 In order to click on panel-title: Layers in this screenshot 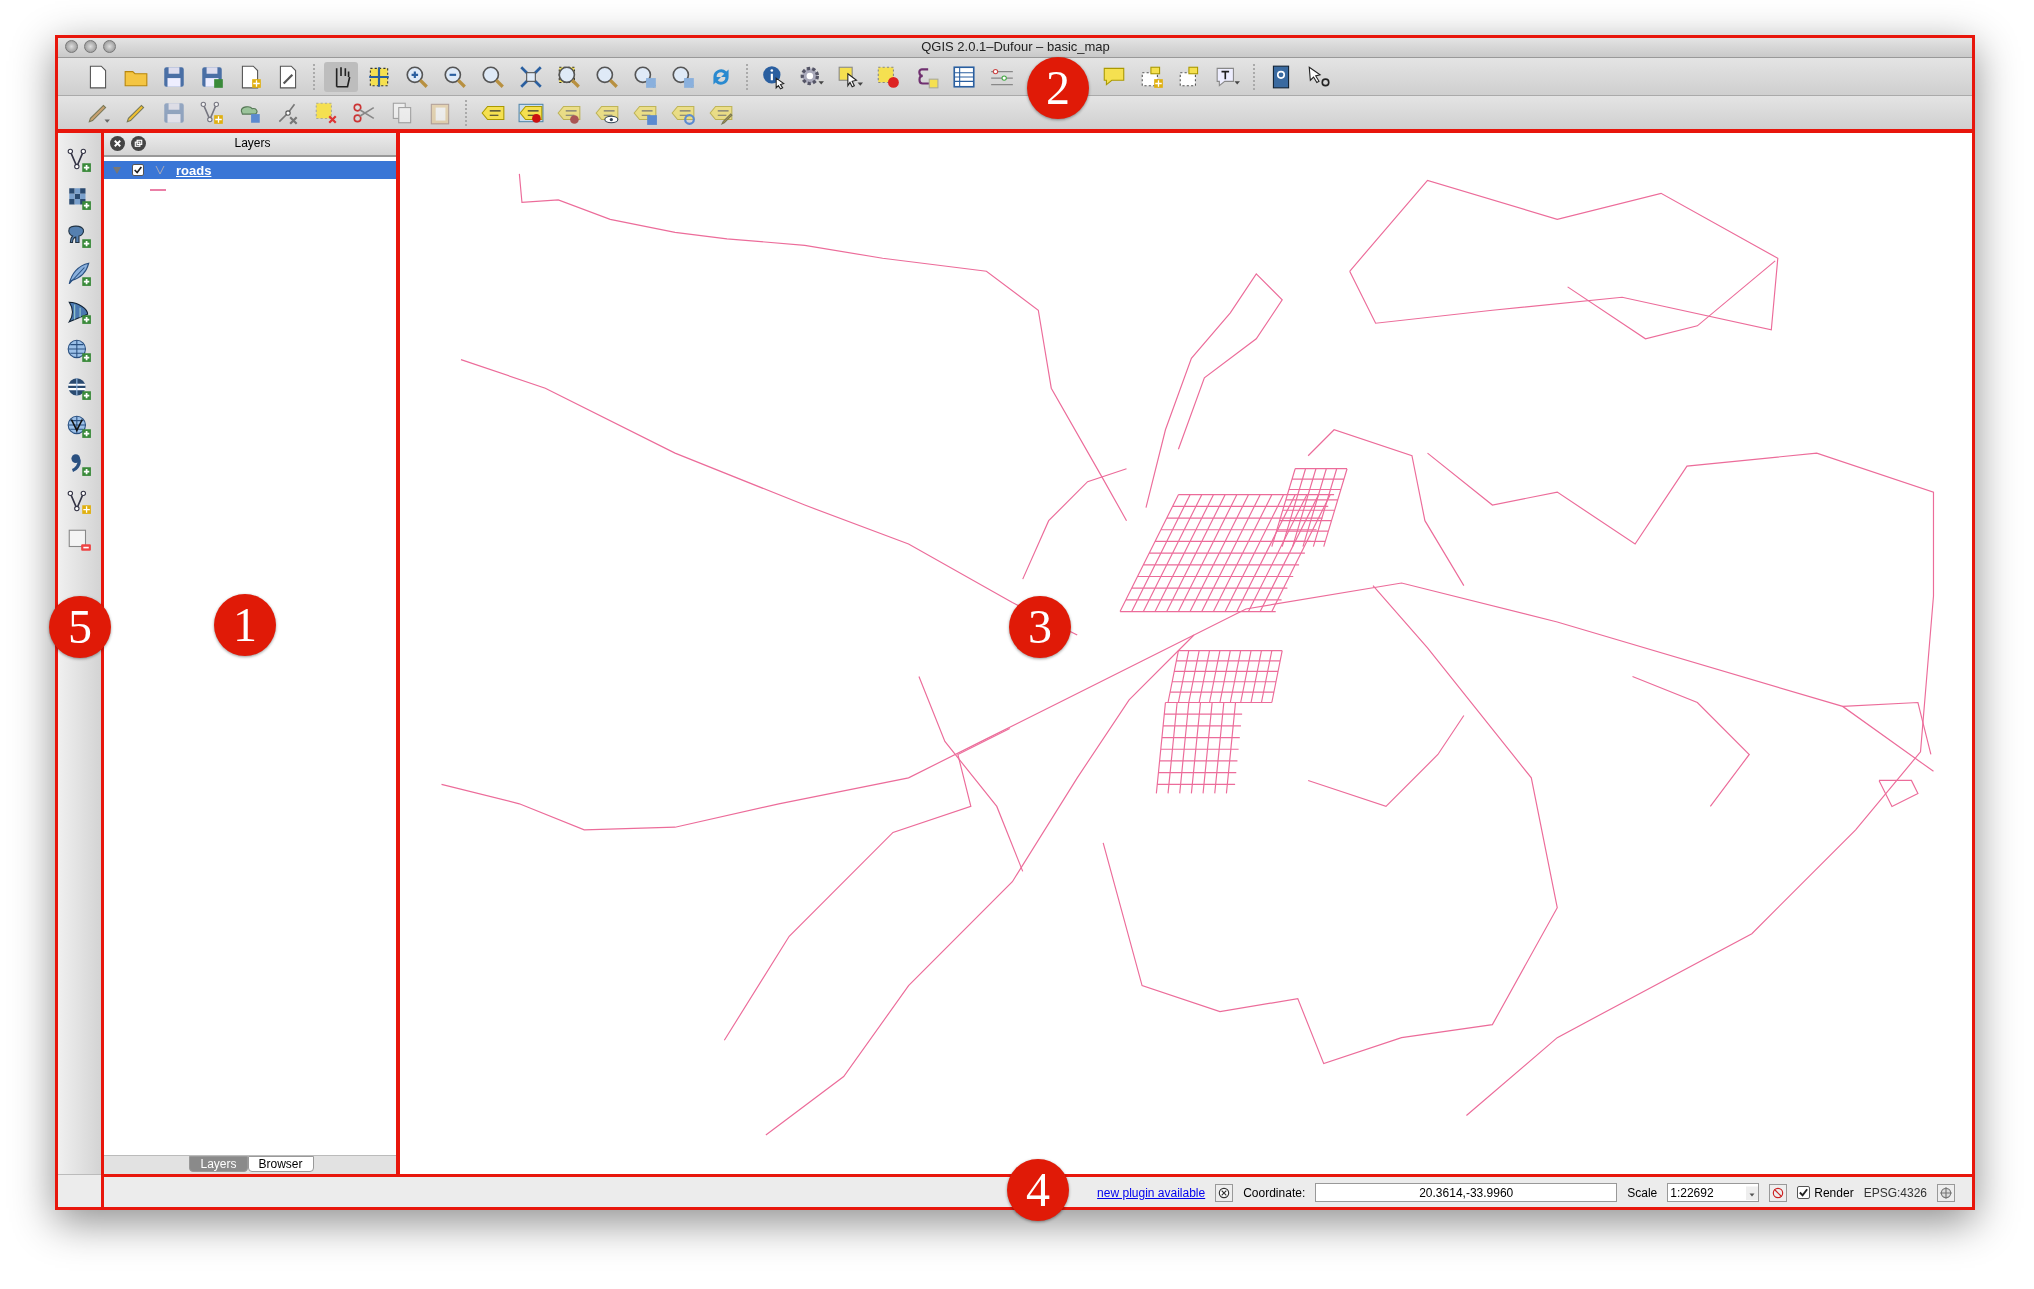, I will do `click(252, 143)`.